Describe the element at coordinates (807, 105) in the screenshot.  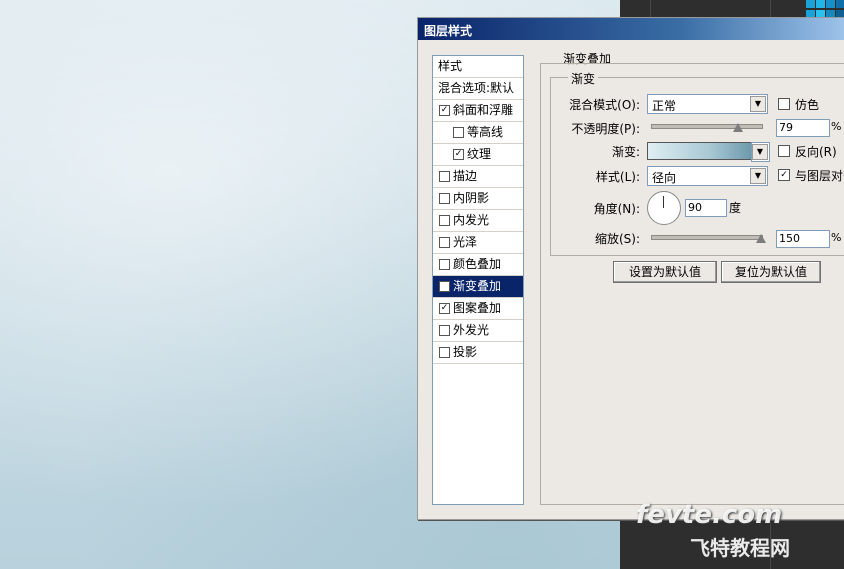
I see `dither-label: 仿色` at that location.